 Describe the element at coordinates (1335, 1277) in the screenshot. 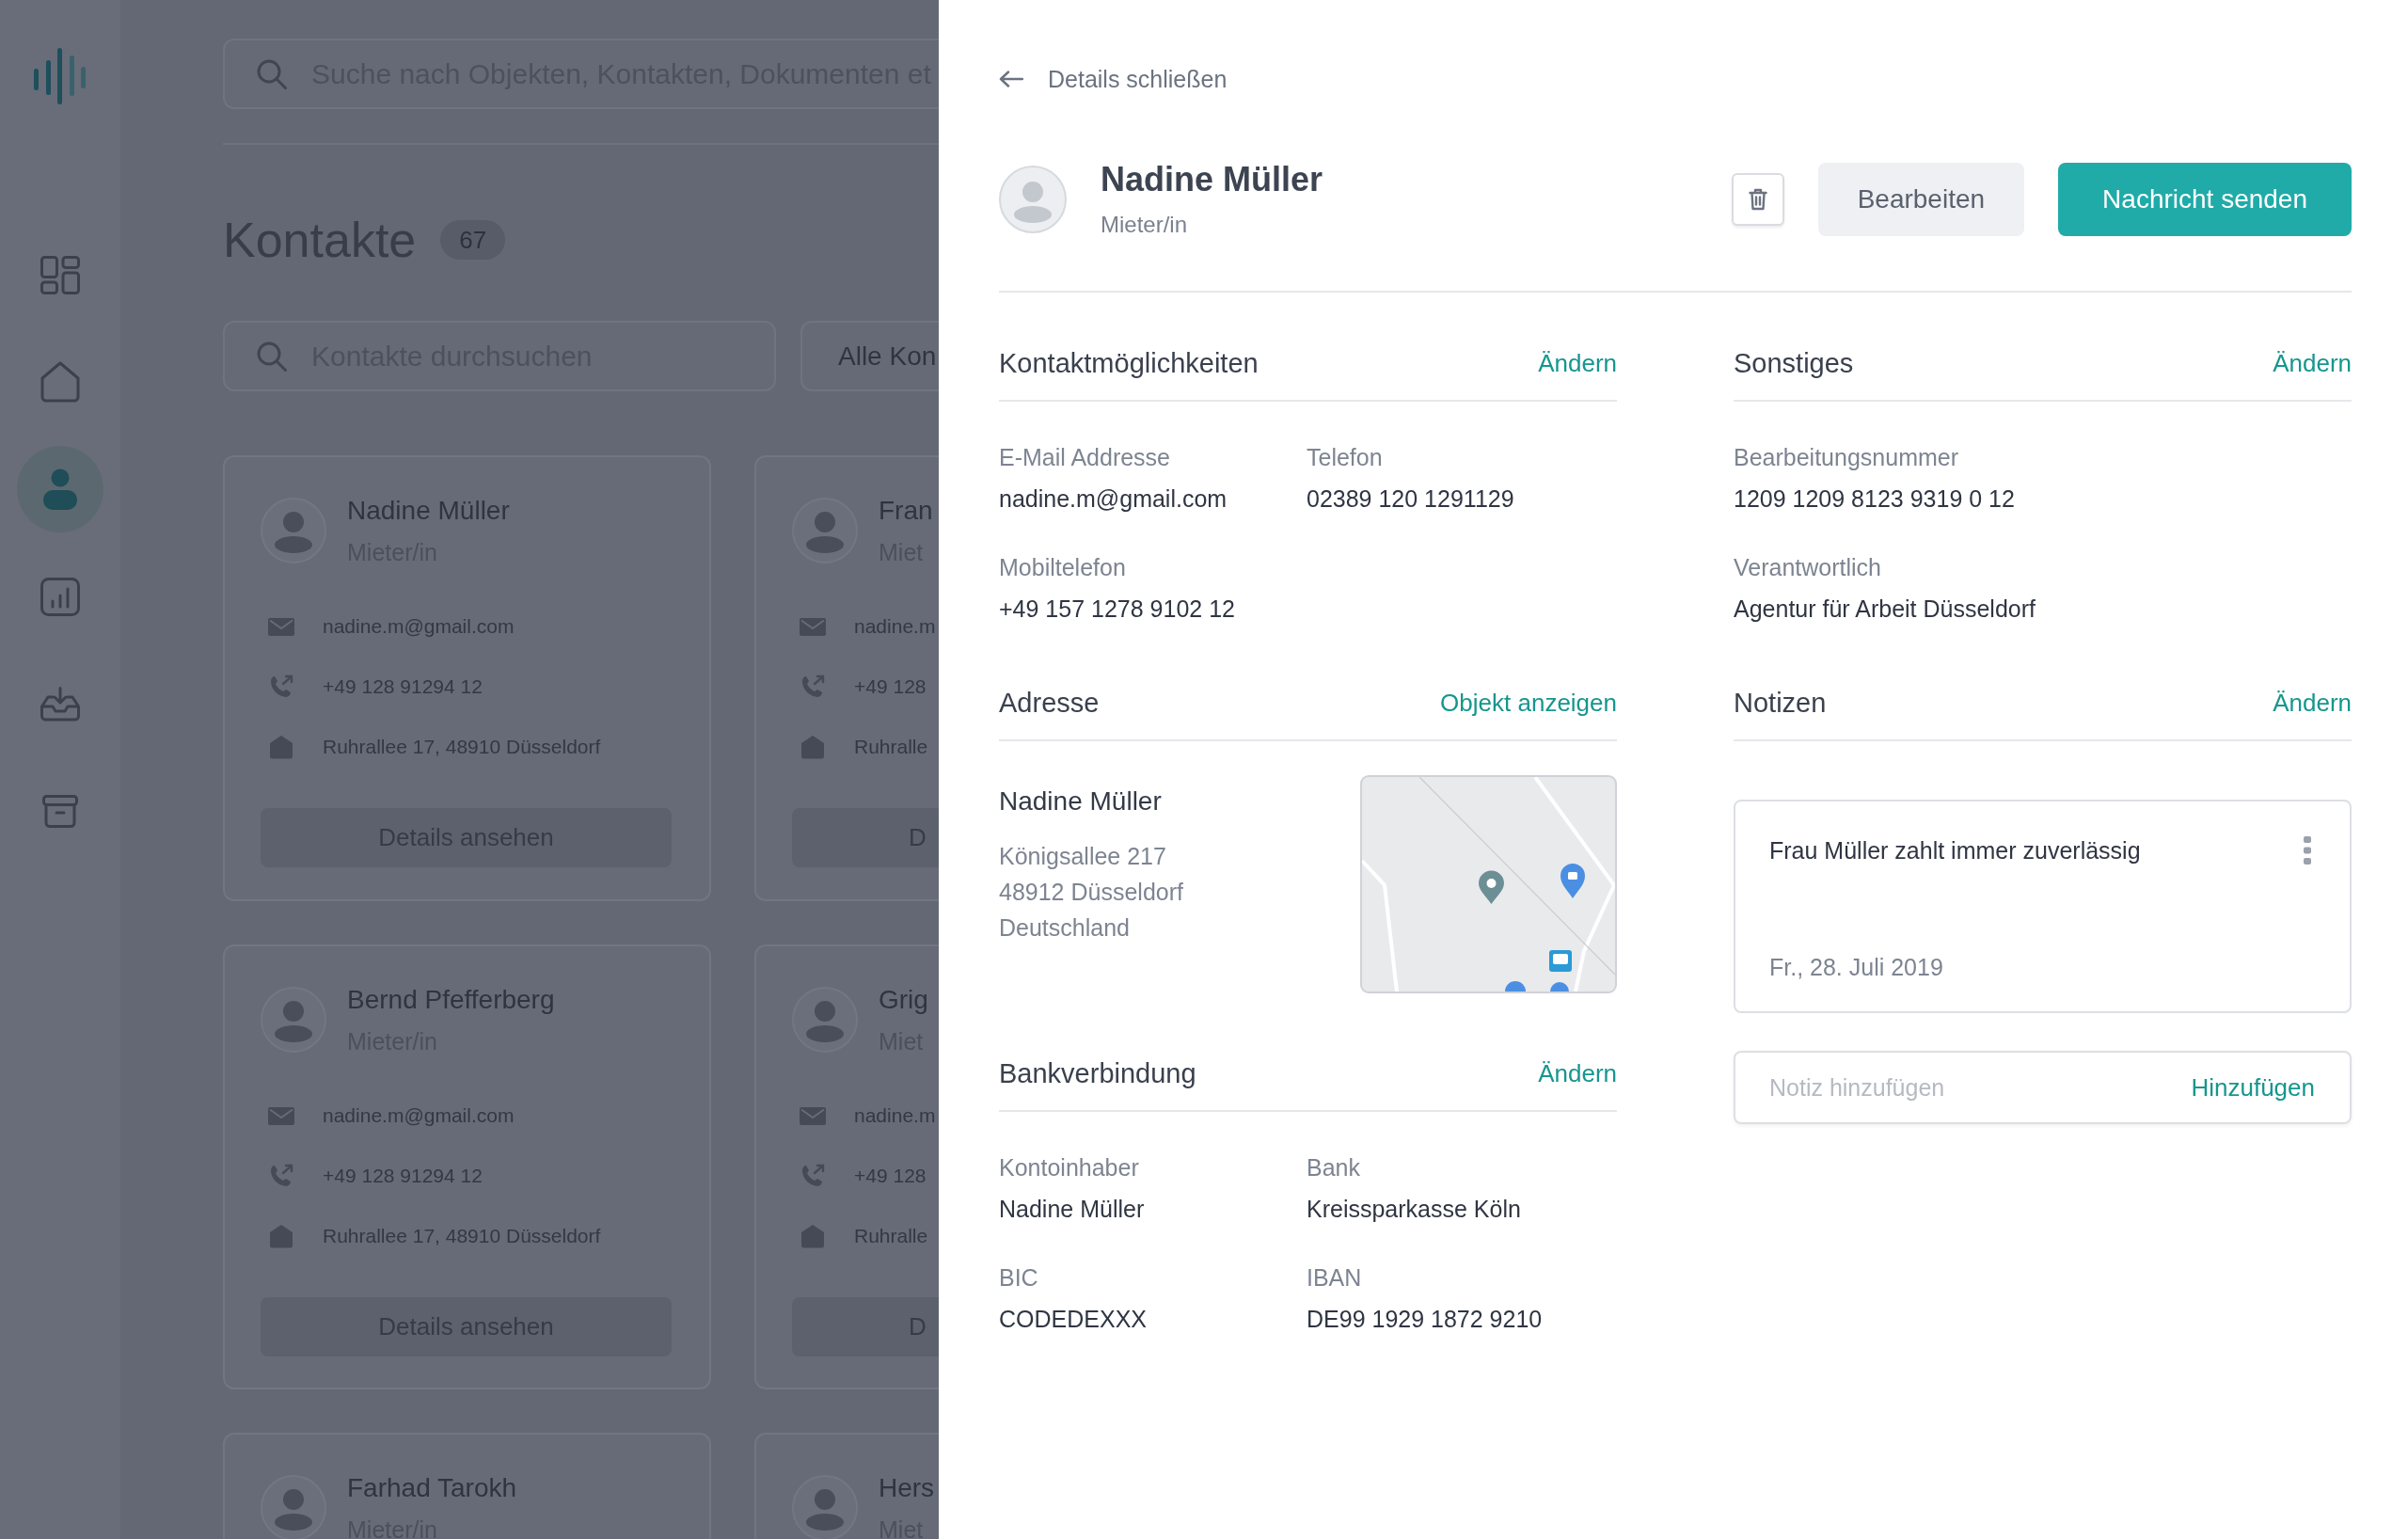

I see `field-label: IBAN` at that location.